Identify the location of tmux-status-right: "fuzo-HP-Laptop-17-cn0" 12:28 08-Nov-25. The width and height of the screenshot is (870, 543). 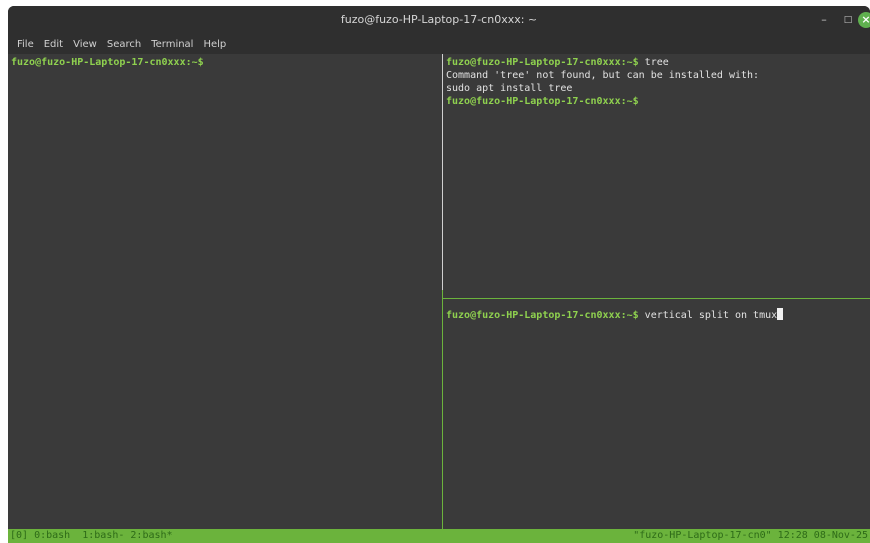
(750, 535).